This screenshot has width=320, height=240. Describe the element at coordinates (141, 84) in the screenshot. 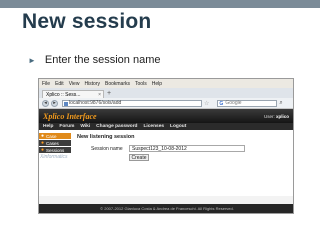

I see `menu-tools: Tools` at that location.